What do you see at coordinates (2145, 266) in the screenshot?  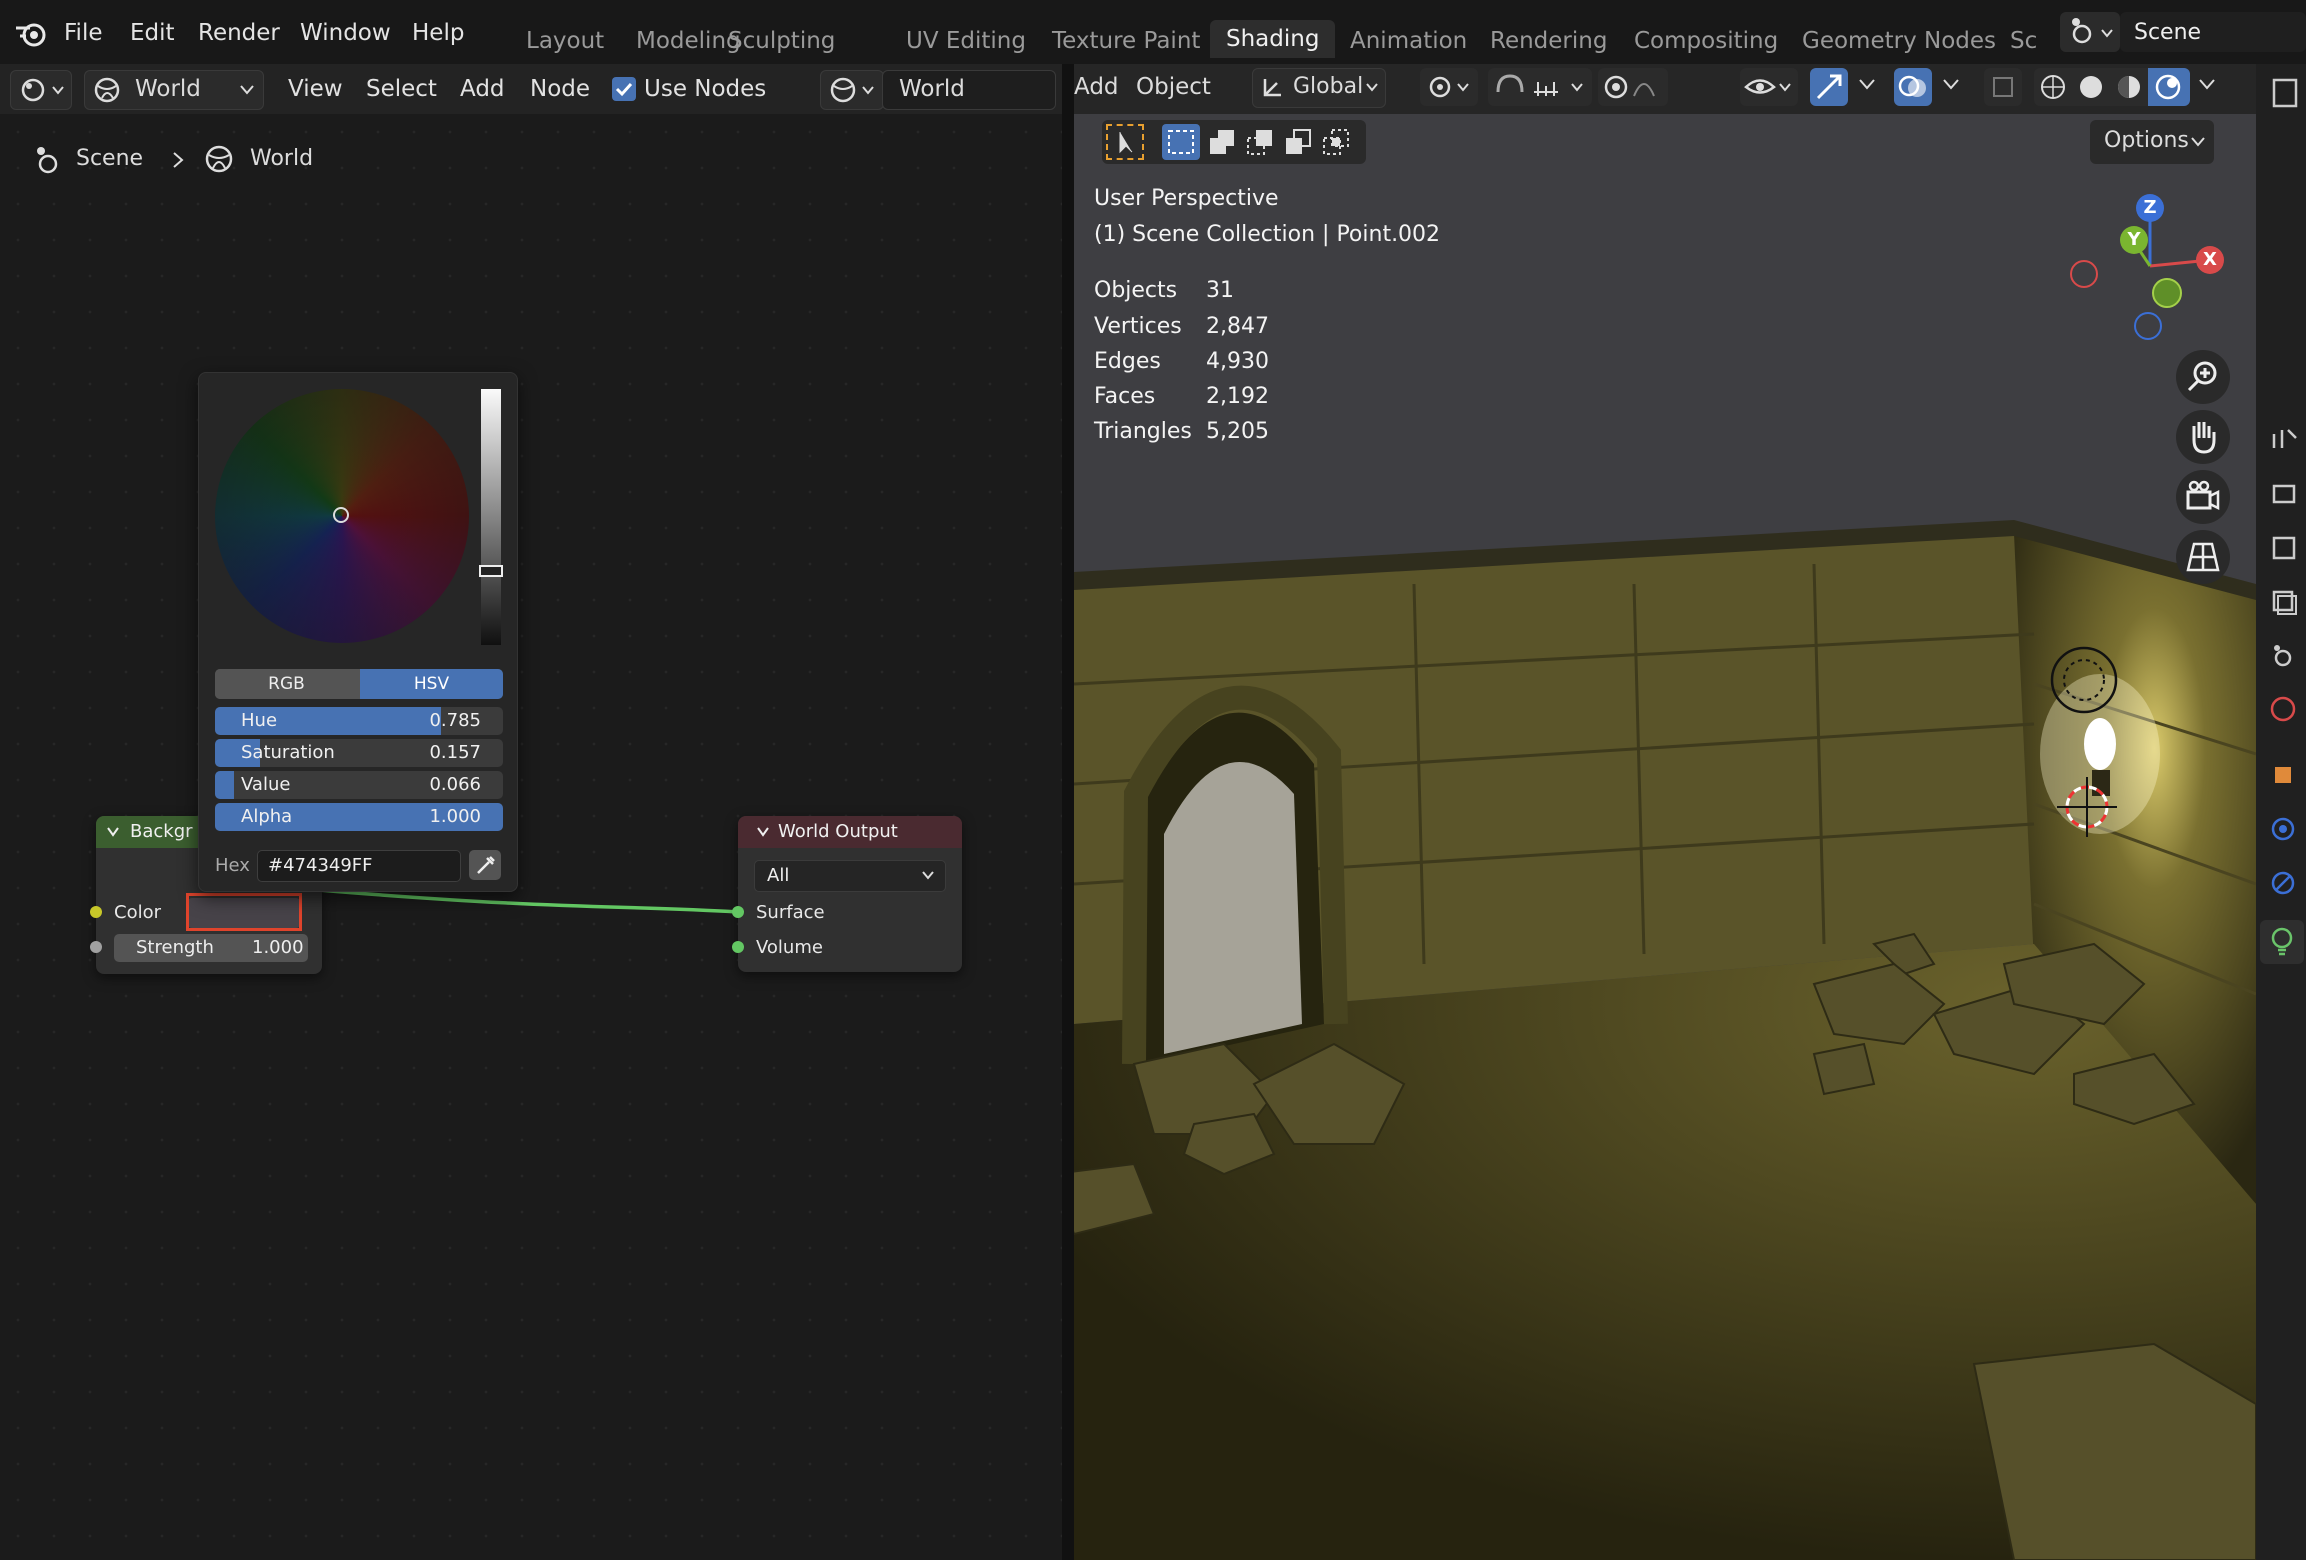 I see `navigation-gizmo: Z X Y` at bounding box center [2145, 266].